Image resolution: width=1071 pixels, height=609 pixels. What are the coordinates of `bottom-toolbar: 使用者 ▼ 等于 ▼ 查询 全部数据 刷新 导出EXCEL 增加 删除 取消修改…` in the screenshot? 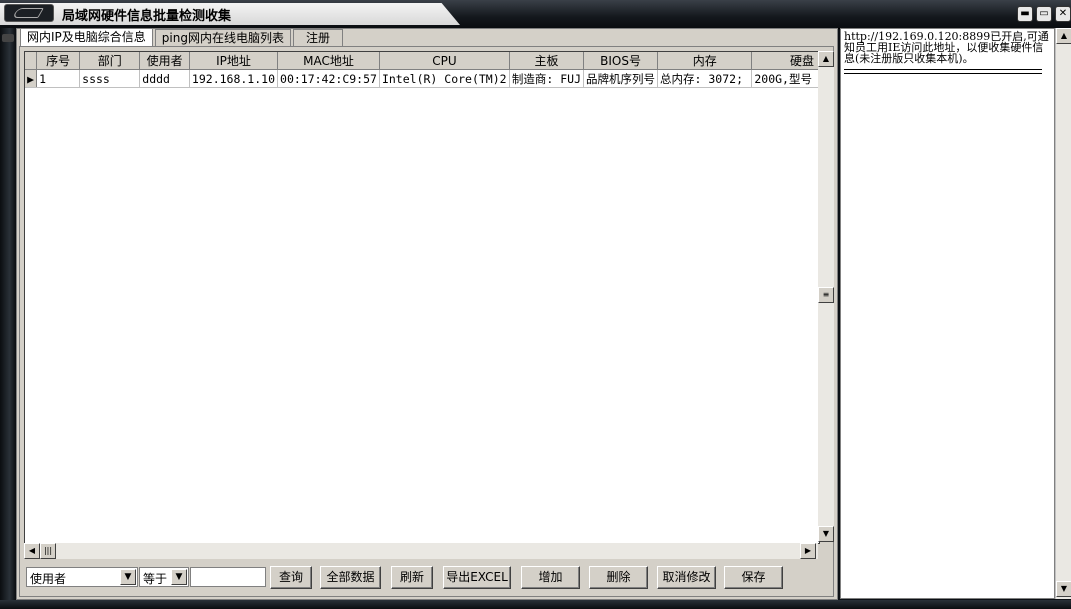 It's located at (428, 579).